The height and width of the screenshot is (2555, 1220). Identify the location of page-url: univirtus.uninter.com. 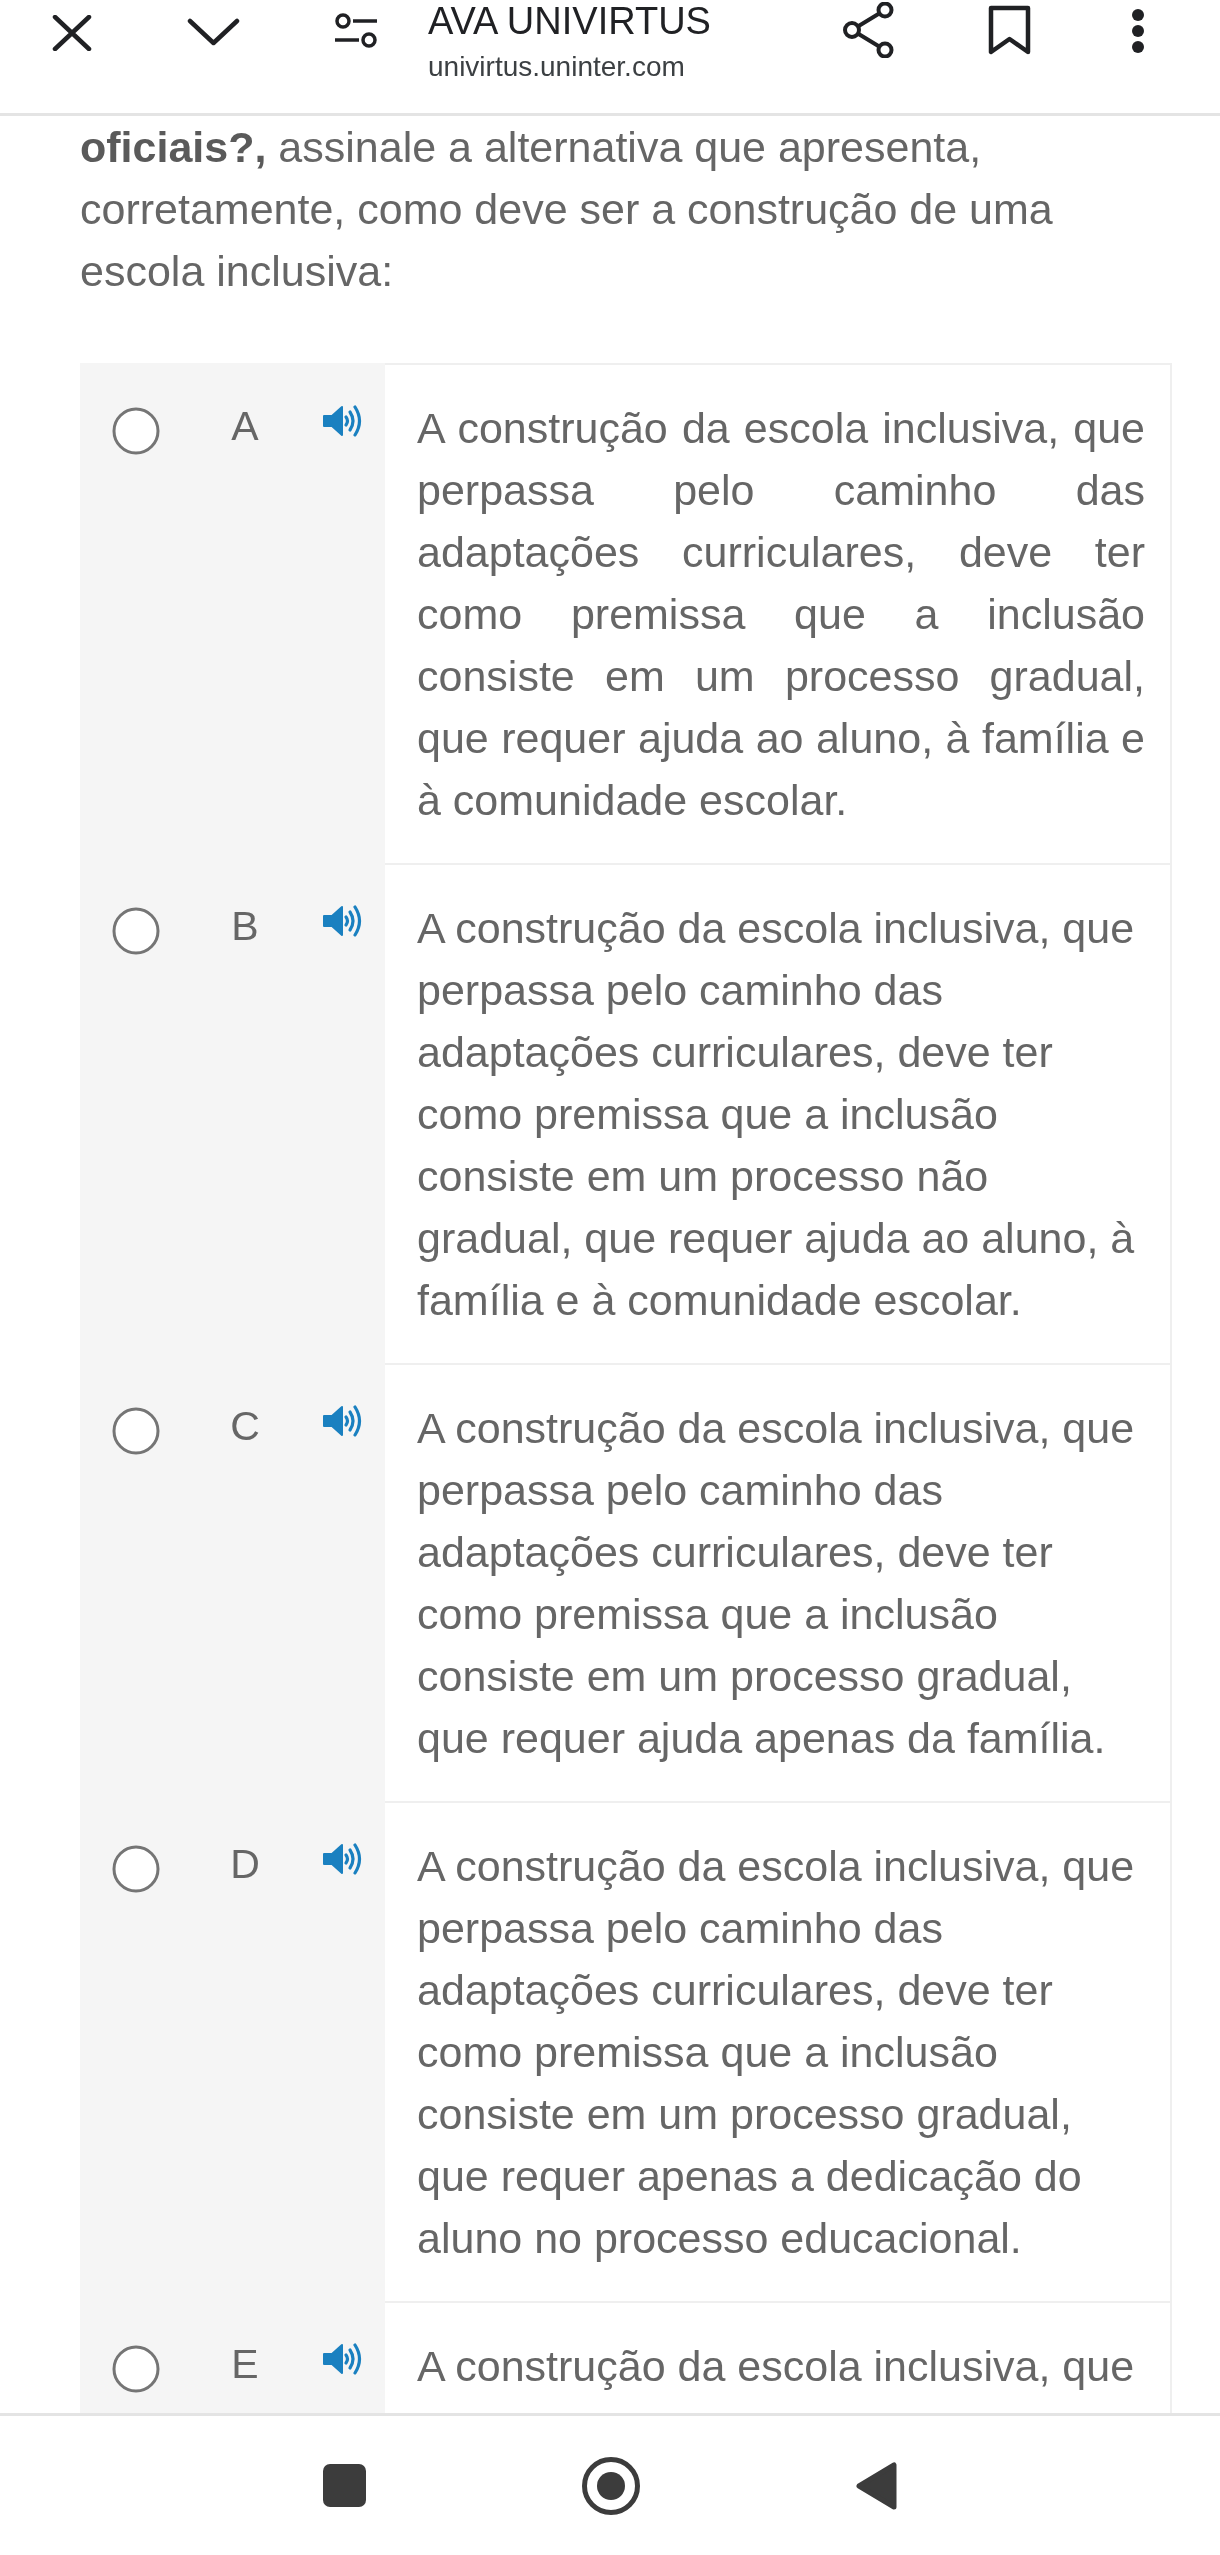
(556, 67).